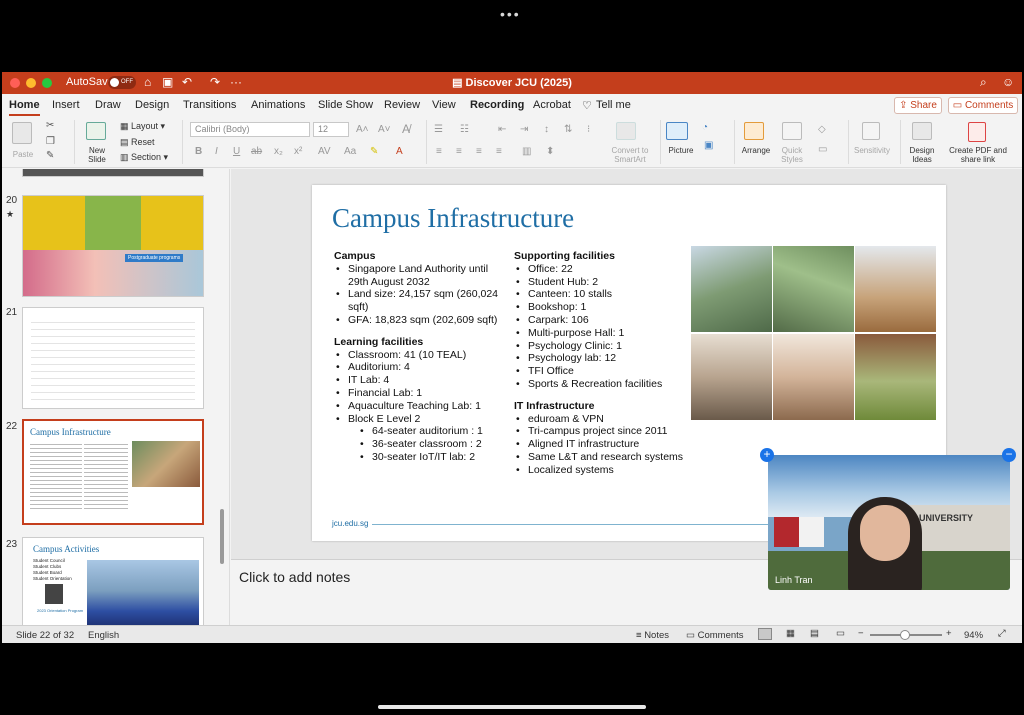 The image size is (1024, 715). What do you see at coordinates (444, 105) in the screenshot?
I see `tab-view: View` at bounding box center [444, 105].